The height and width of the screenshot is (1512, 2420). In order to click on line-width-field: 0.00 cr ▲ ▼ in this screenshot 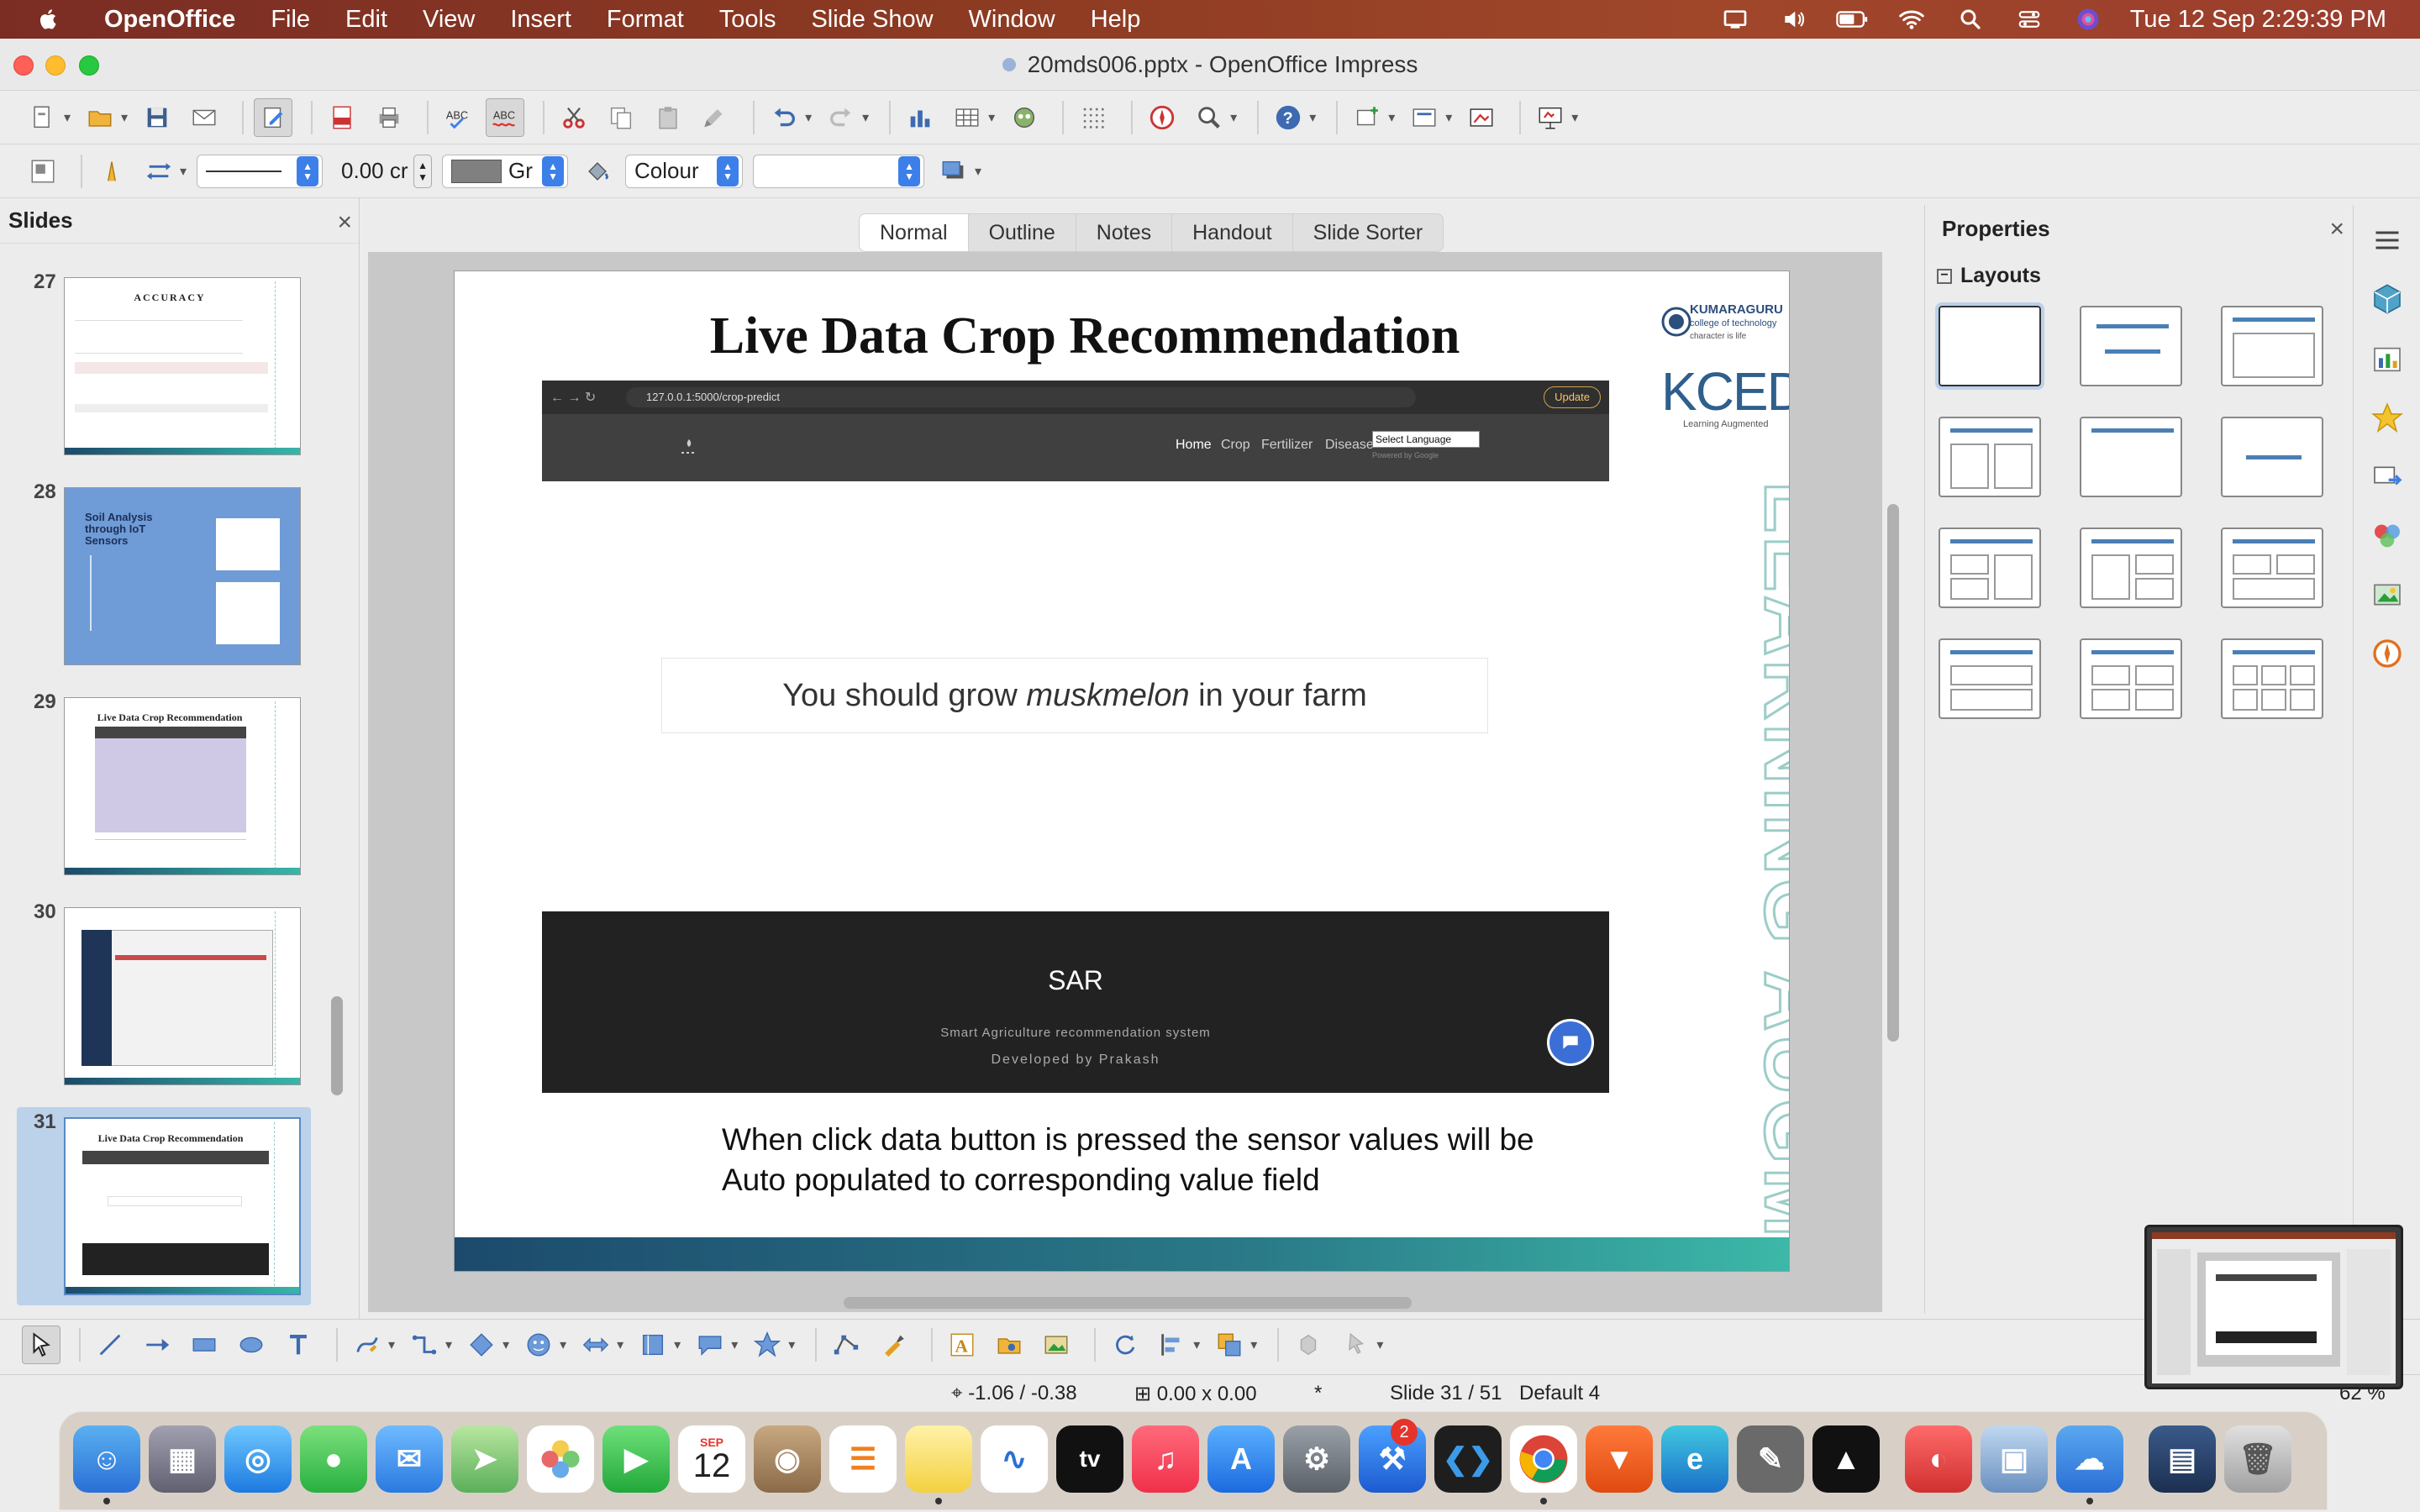, I will do `click(383, 171)`.